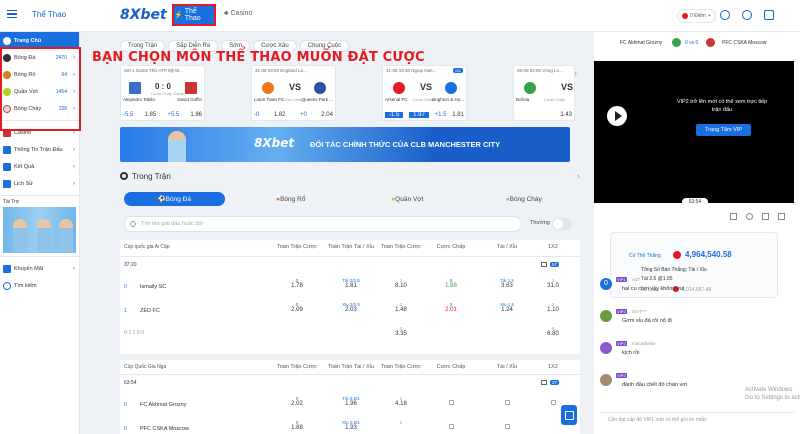  What do you see at coordinates (39, 285) in the screenshot?
I see `sidebar-item-search: Tìm kiếm` at bounding box center [39, 285].